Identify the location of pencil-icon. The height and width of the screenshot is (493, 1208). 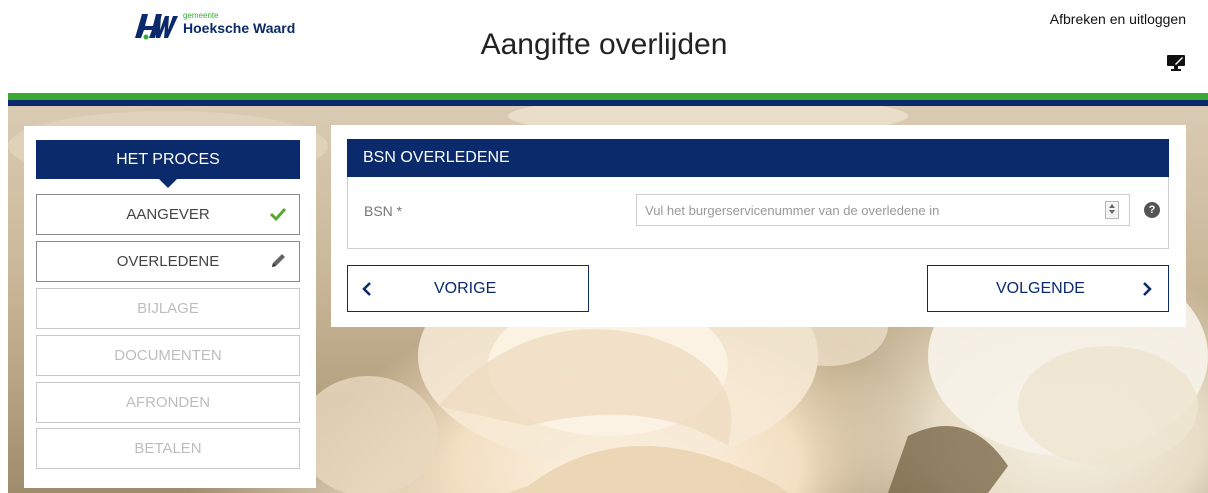
(278, 260).